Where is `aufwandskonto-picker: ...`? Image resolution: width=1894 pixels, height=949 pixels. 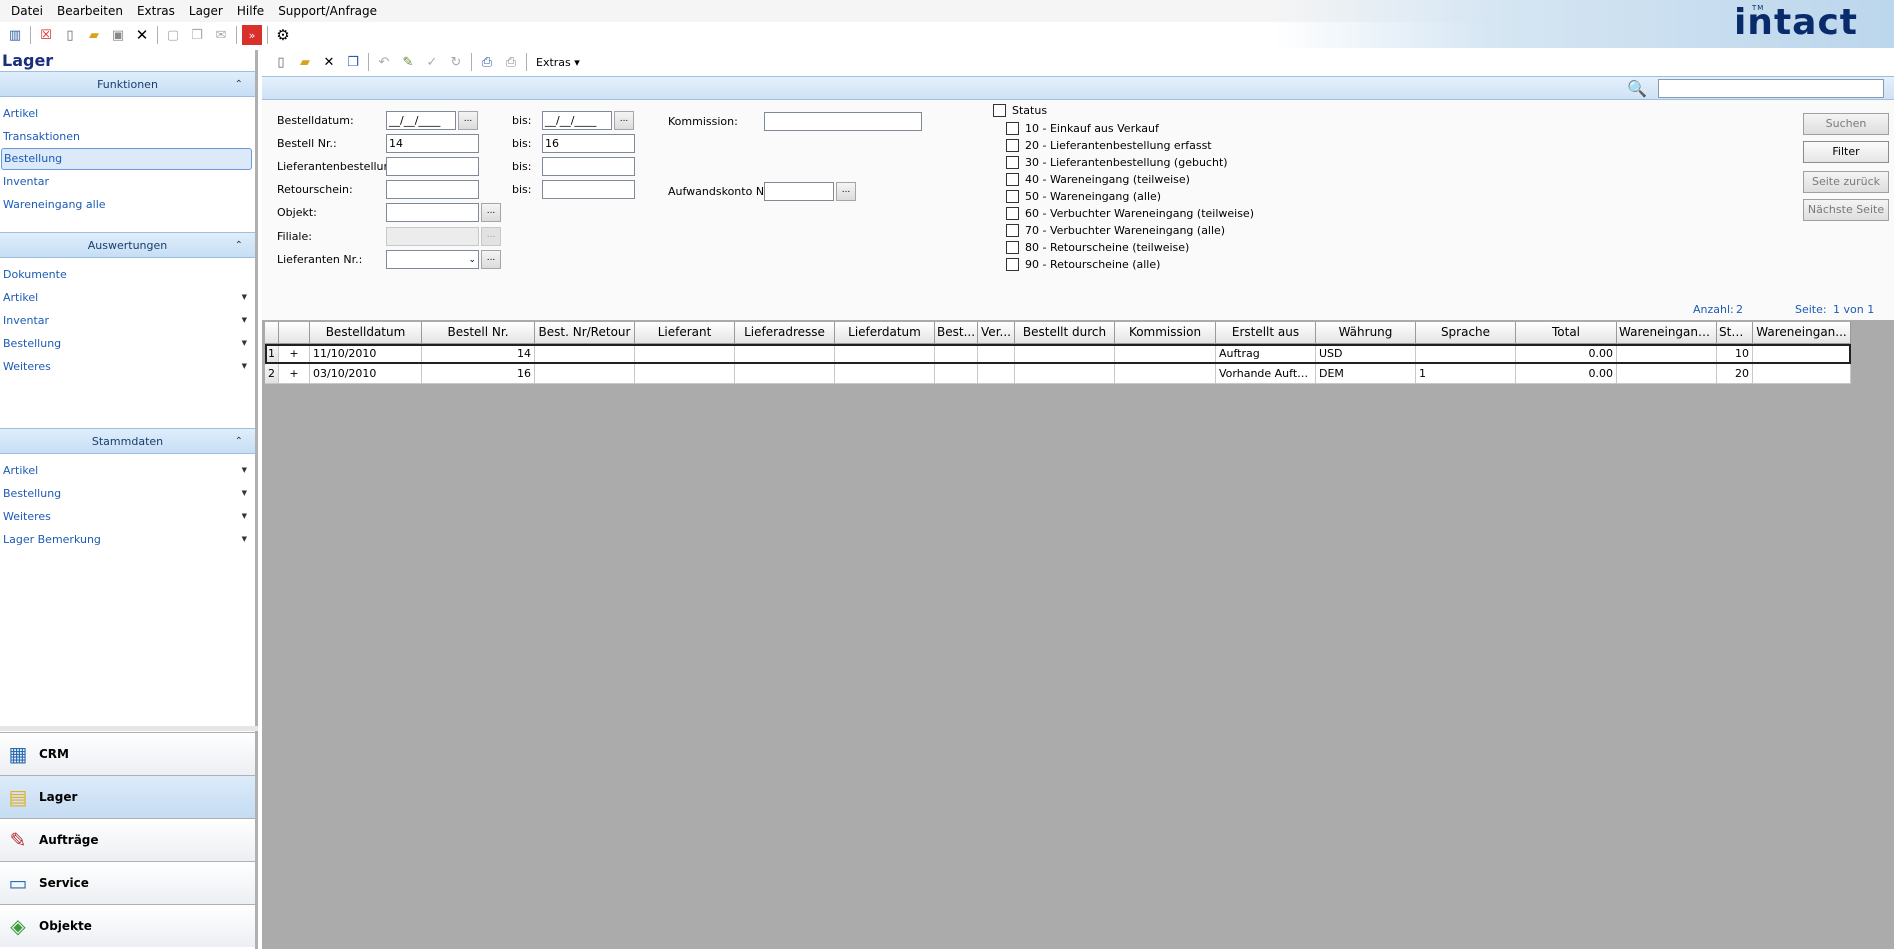
aufwandskonto-picker: ... is located at coordinates (846, 191).